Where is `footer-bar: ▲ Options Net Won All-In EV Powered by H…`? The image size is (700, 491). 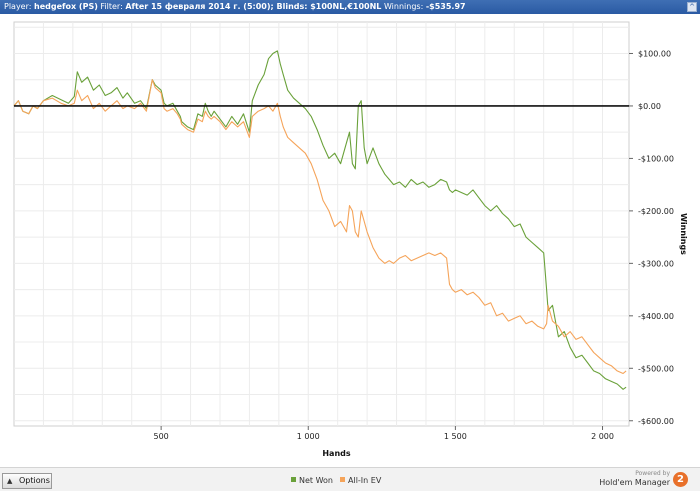
footer-bar: ▲ Options Net Won All-In EV Powered by H… is located at coordinates (350, 479).